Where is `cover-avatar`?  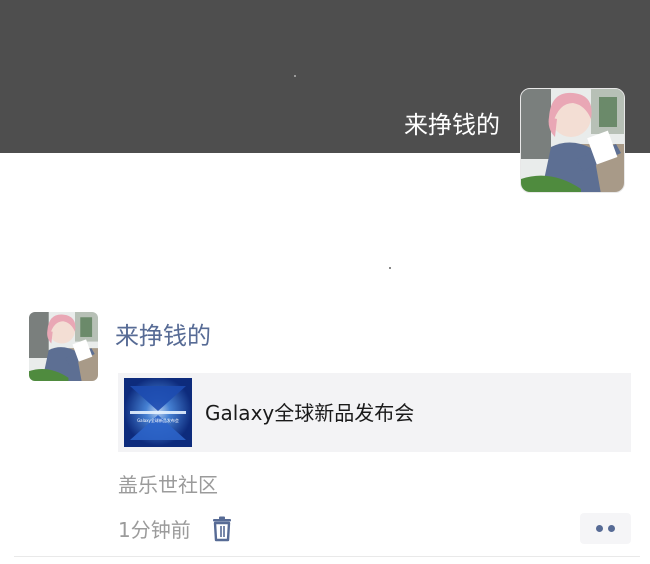 cover-avatar is located at coordinates (572, 140).